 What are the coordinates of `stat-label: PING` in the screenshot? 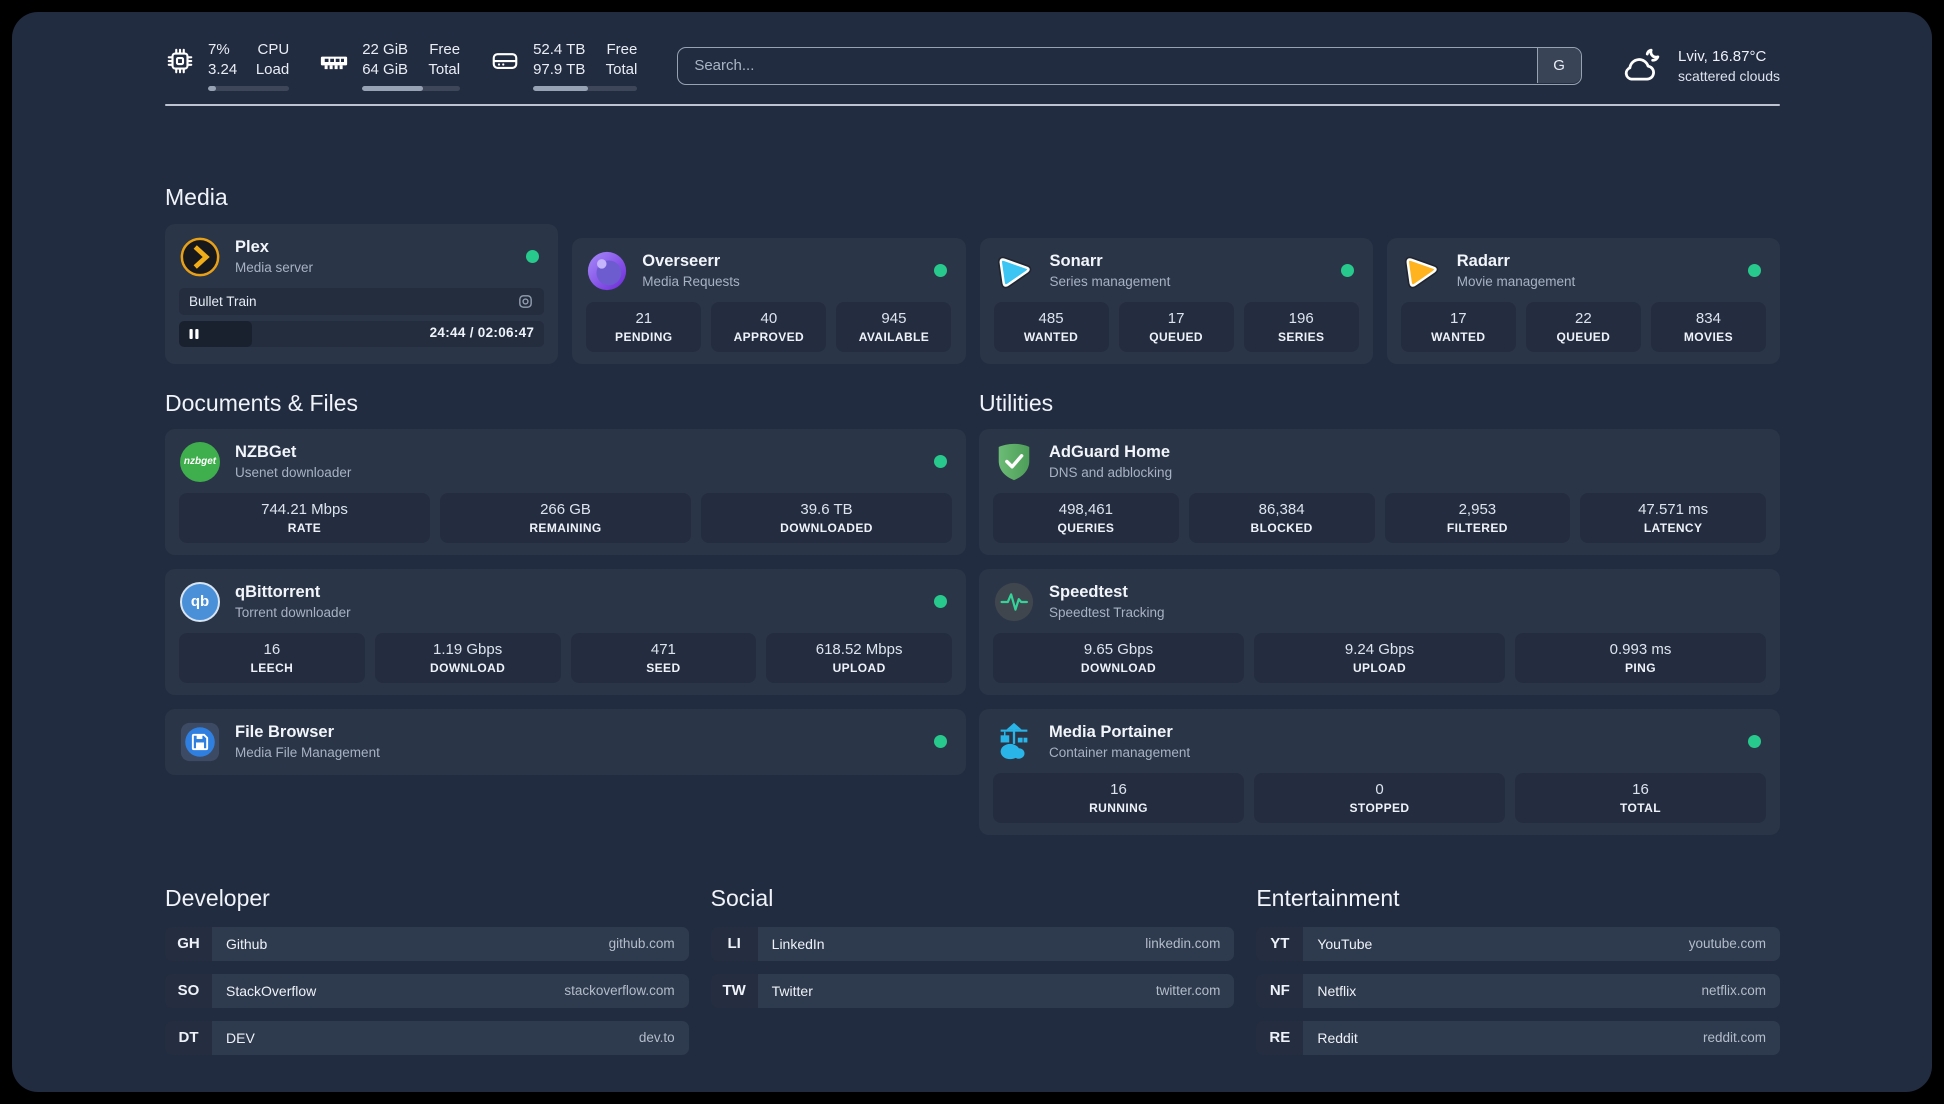 It's located at (1640, 667).